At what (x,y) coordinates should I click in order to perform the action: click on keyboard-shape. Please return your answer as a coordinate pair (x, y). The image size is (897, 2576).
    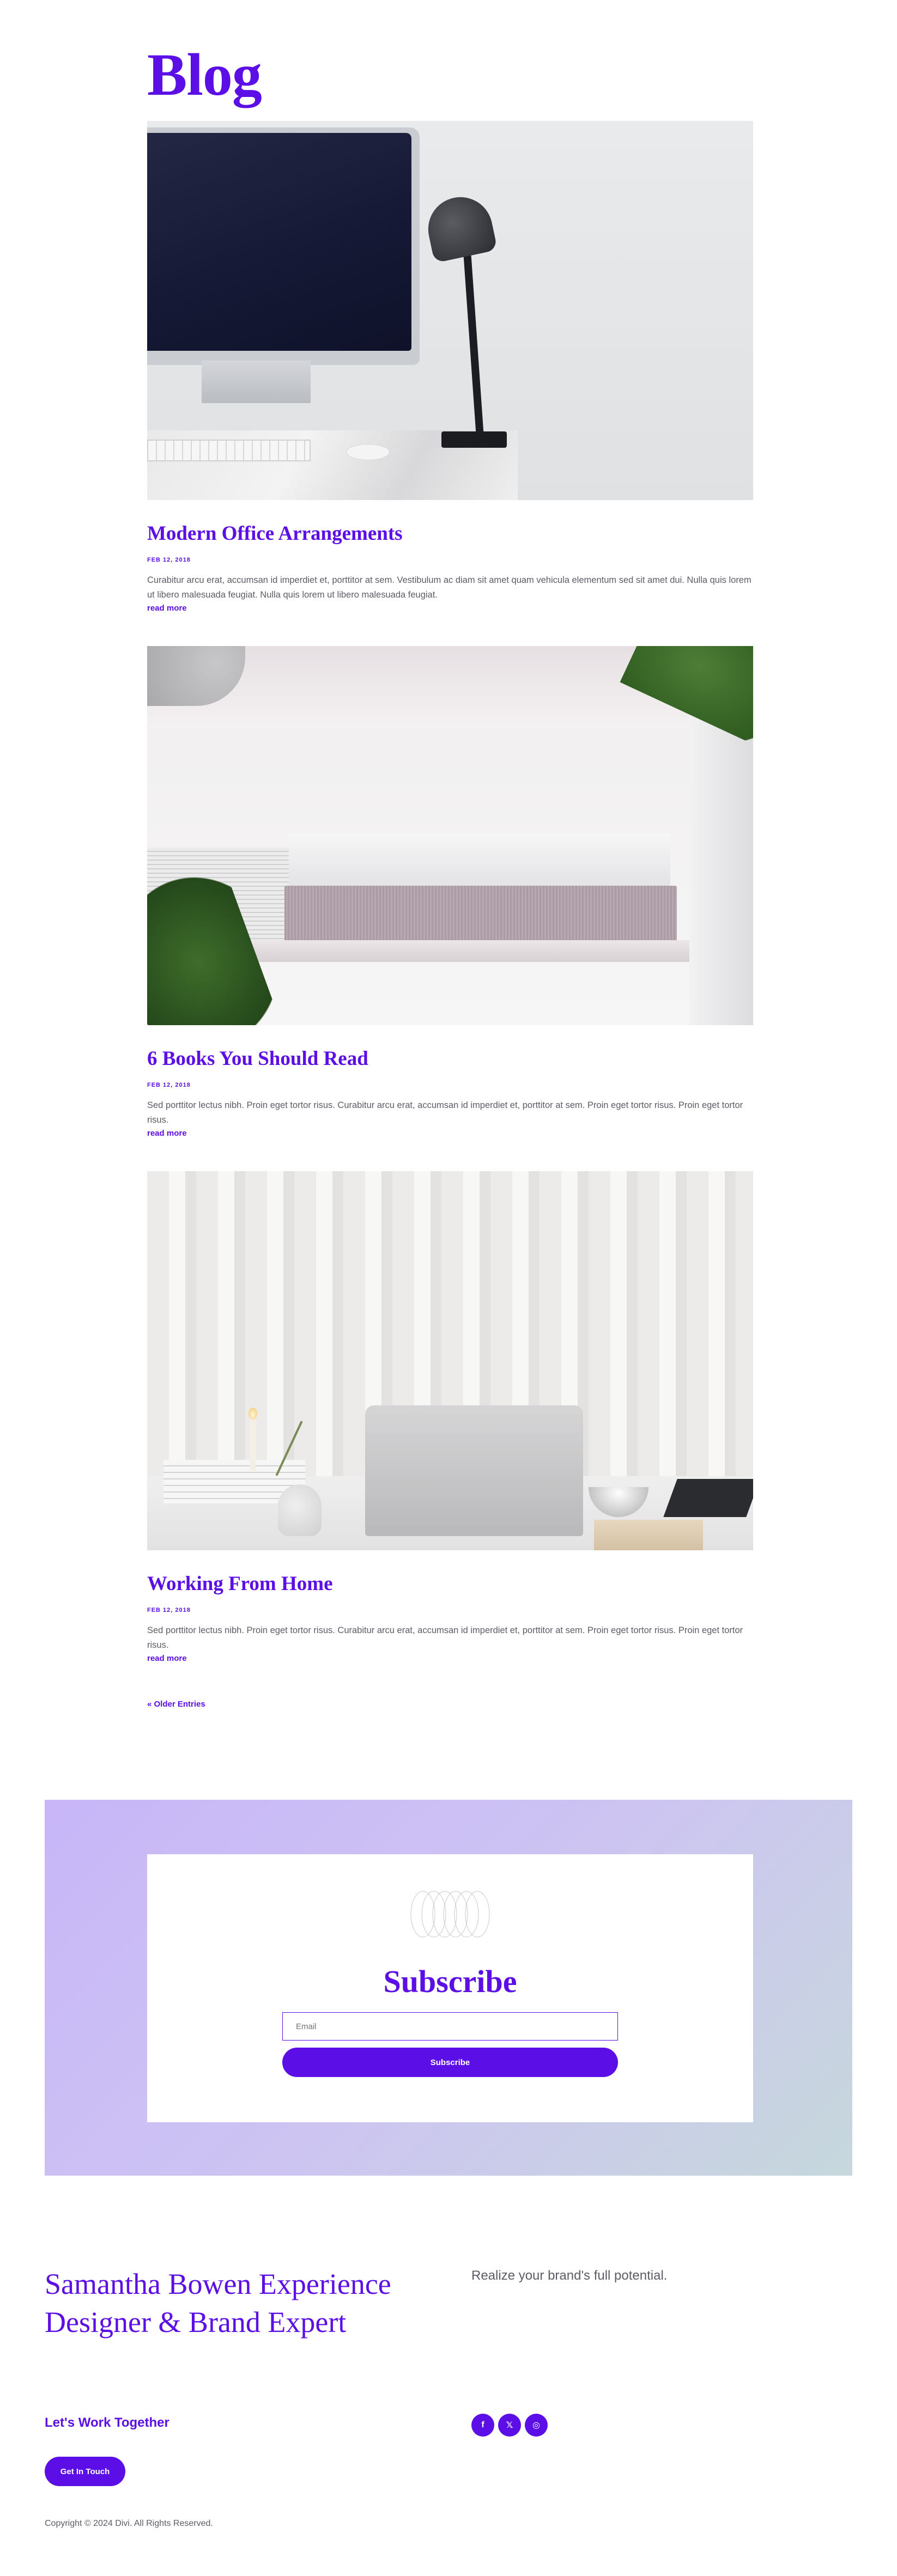
    Looking at the image, I should click on (229, 451).